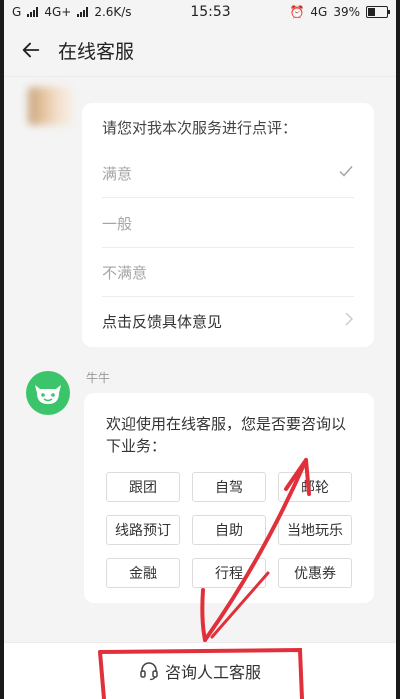  I want to click on feedback-link: 点击反馈具体意见, so click(228, 321).